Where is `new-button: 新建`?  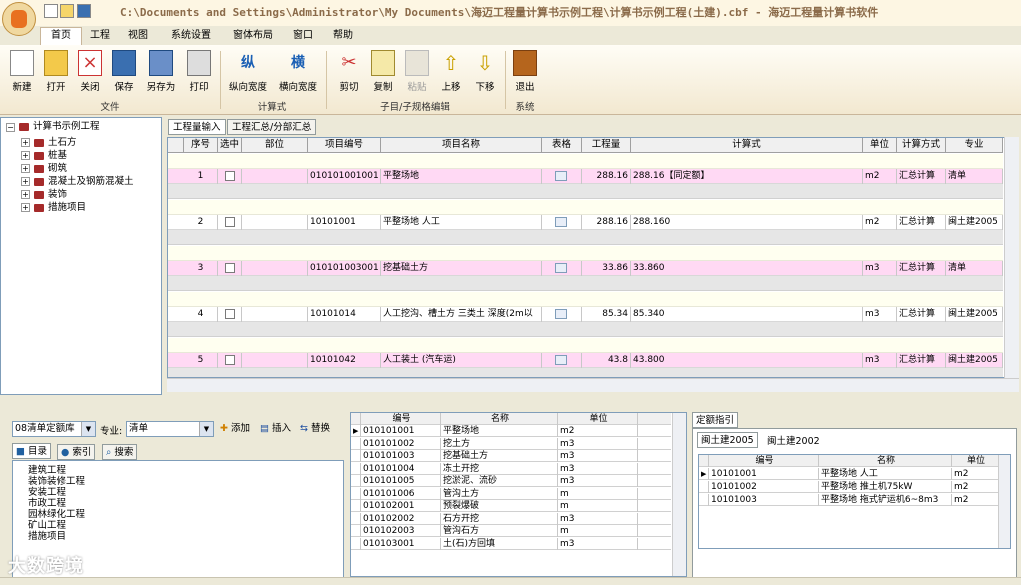 new-button: 新建 is located at coordinates (22, 70).